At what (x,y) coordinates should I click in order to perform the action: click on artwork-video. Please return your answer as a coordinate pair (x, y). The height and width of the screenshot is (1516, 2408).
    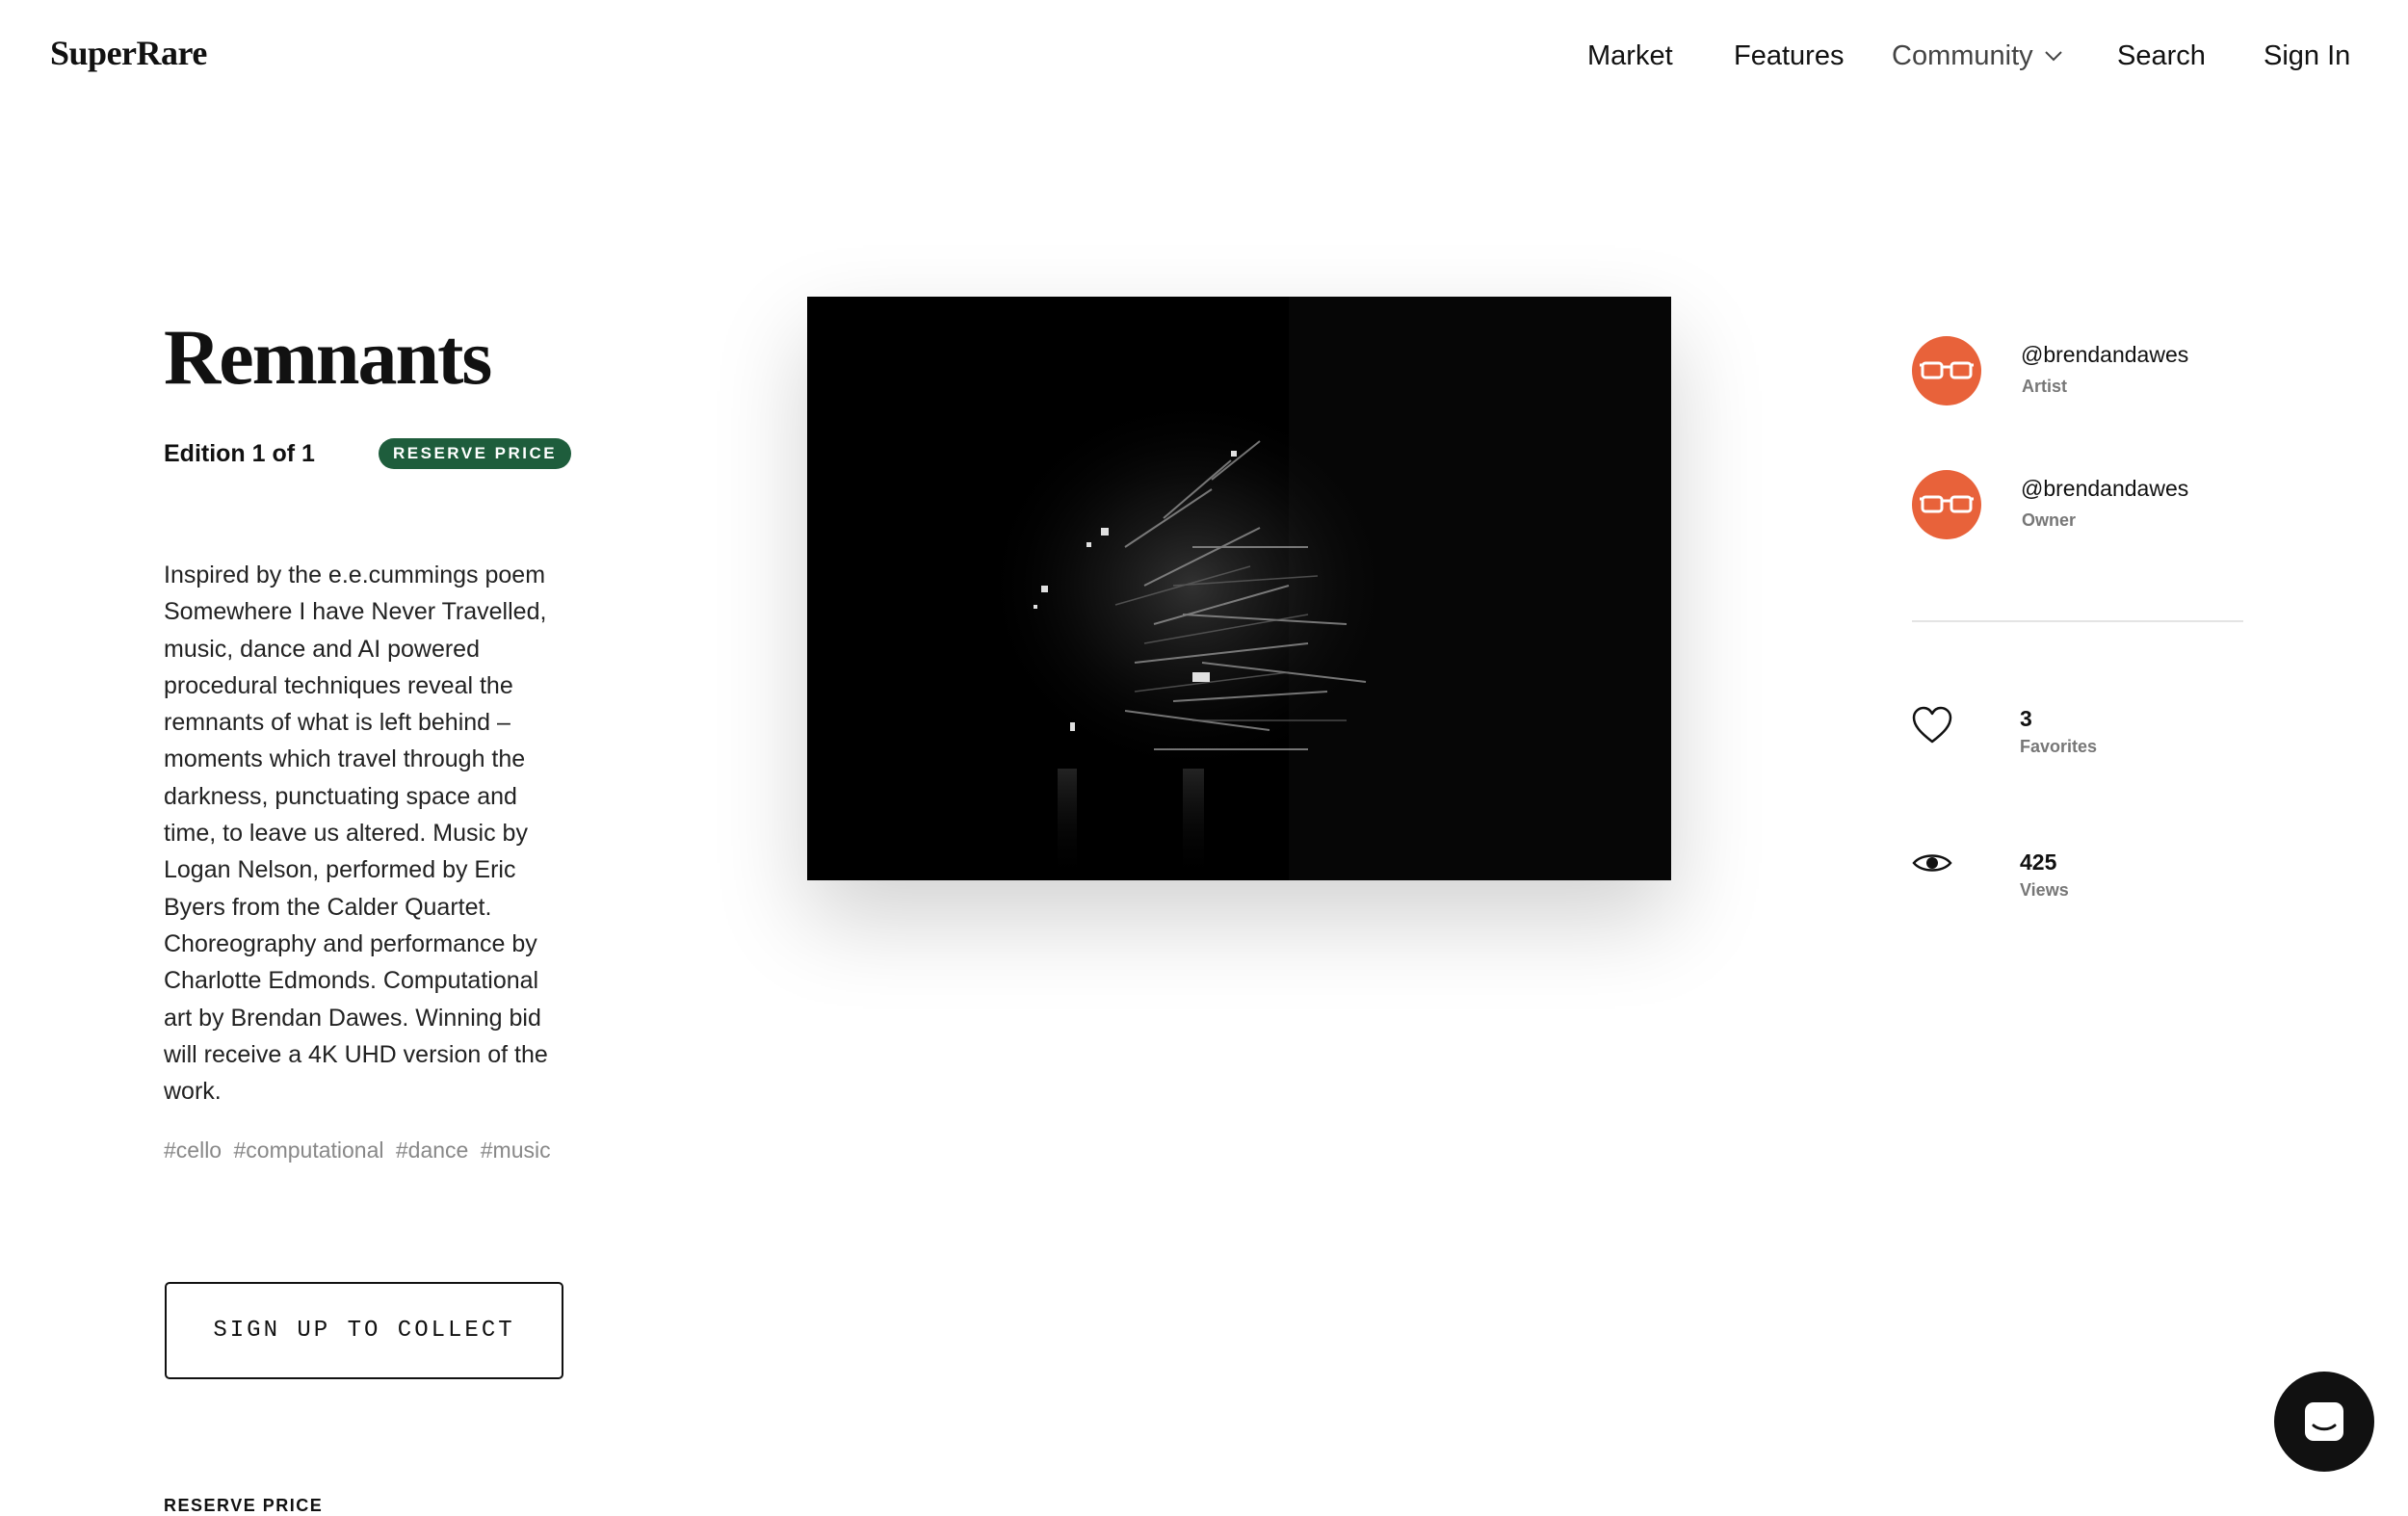
    Looking at the image, I should click on (1239, 588).